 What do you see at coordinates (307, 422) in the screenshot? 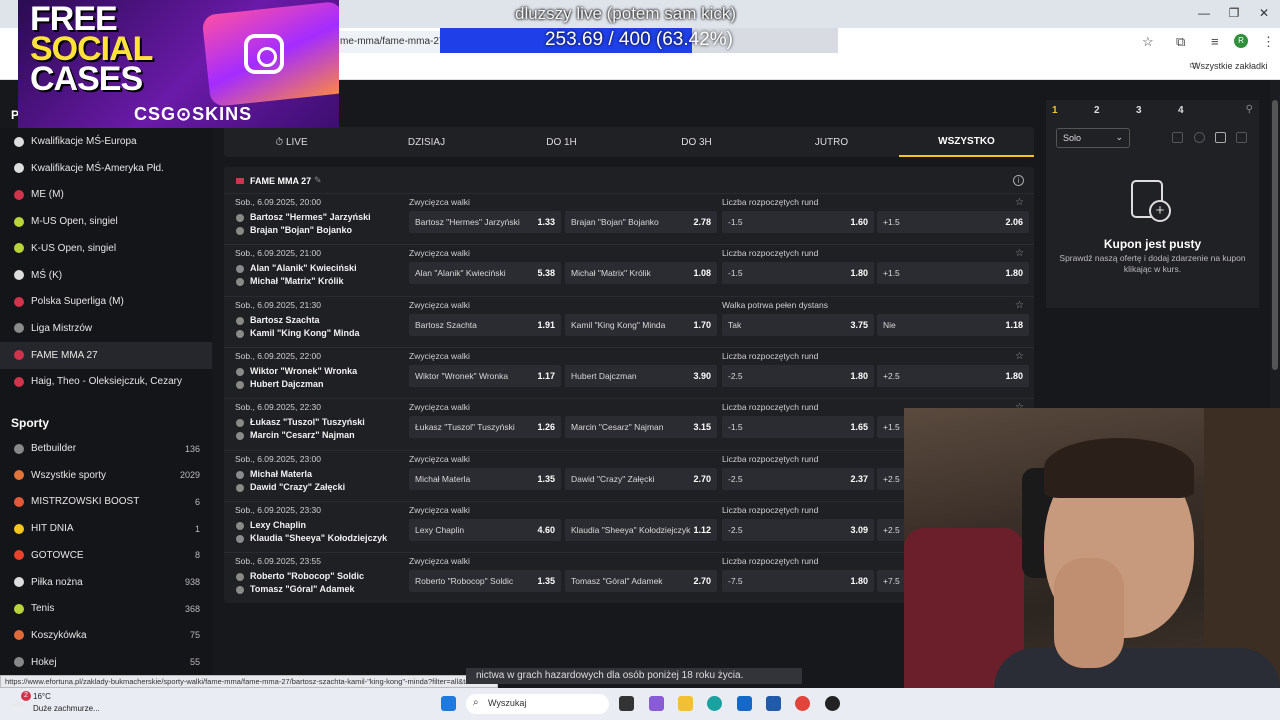
I see `fighter-1-name: Łukasz "Tuszol" Tuszyński` at bounding box center [307, 422].